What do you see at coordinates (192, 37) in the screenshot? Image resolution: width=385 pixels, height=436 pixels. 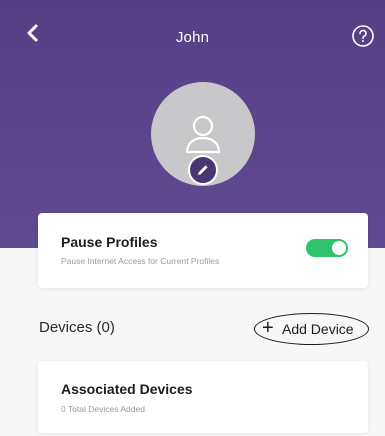 I see `page-title: John` at bounding box center [192, 37].